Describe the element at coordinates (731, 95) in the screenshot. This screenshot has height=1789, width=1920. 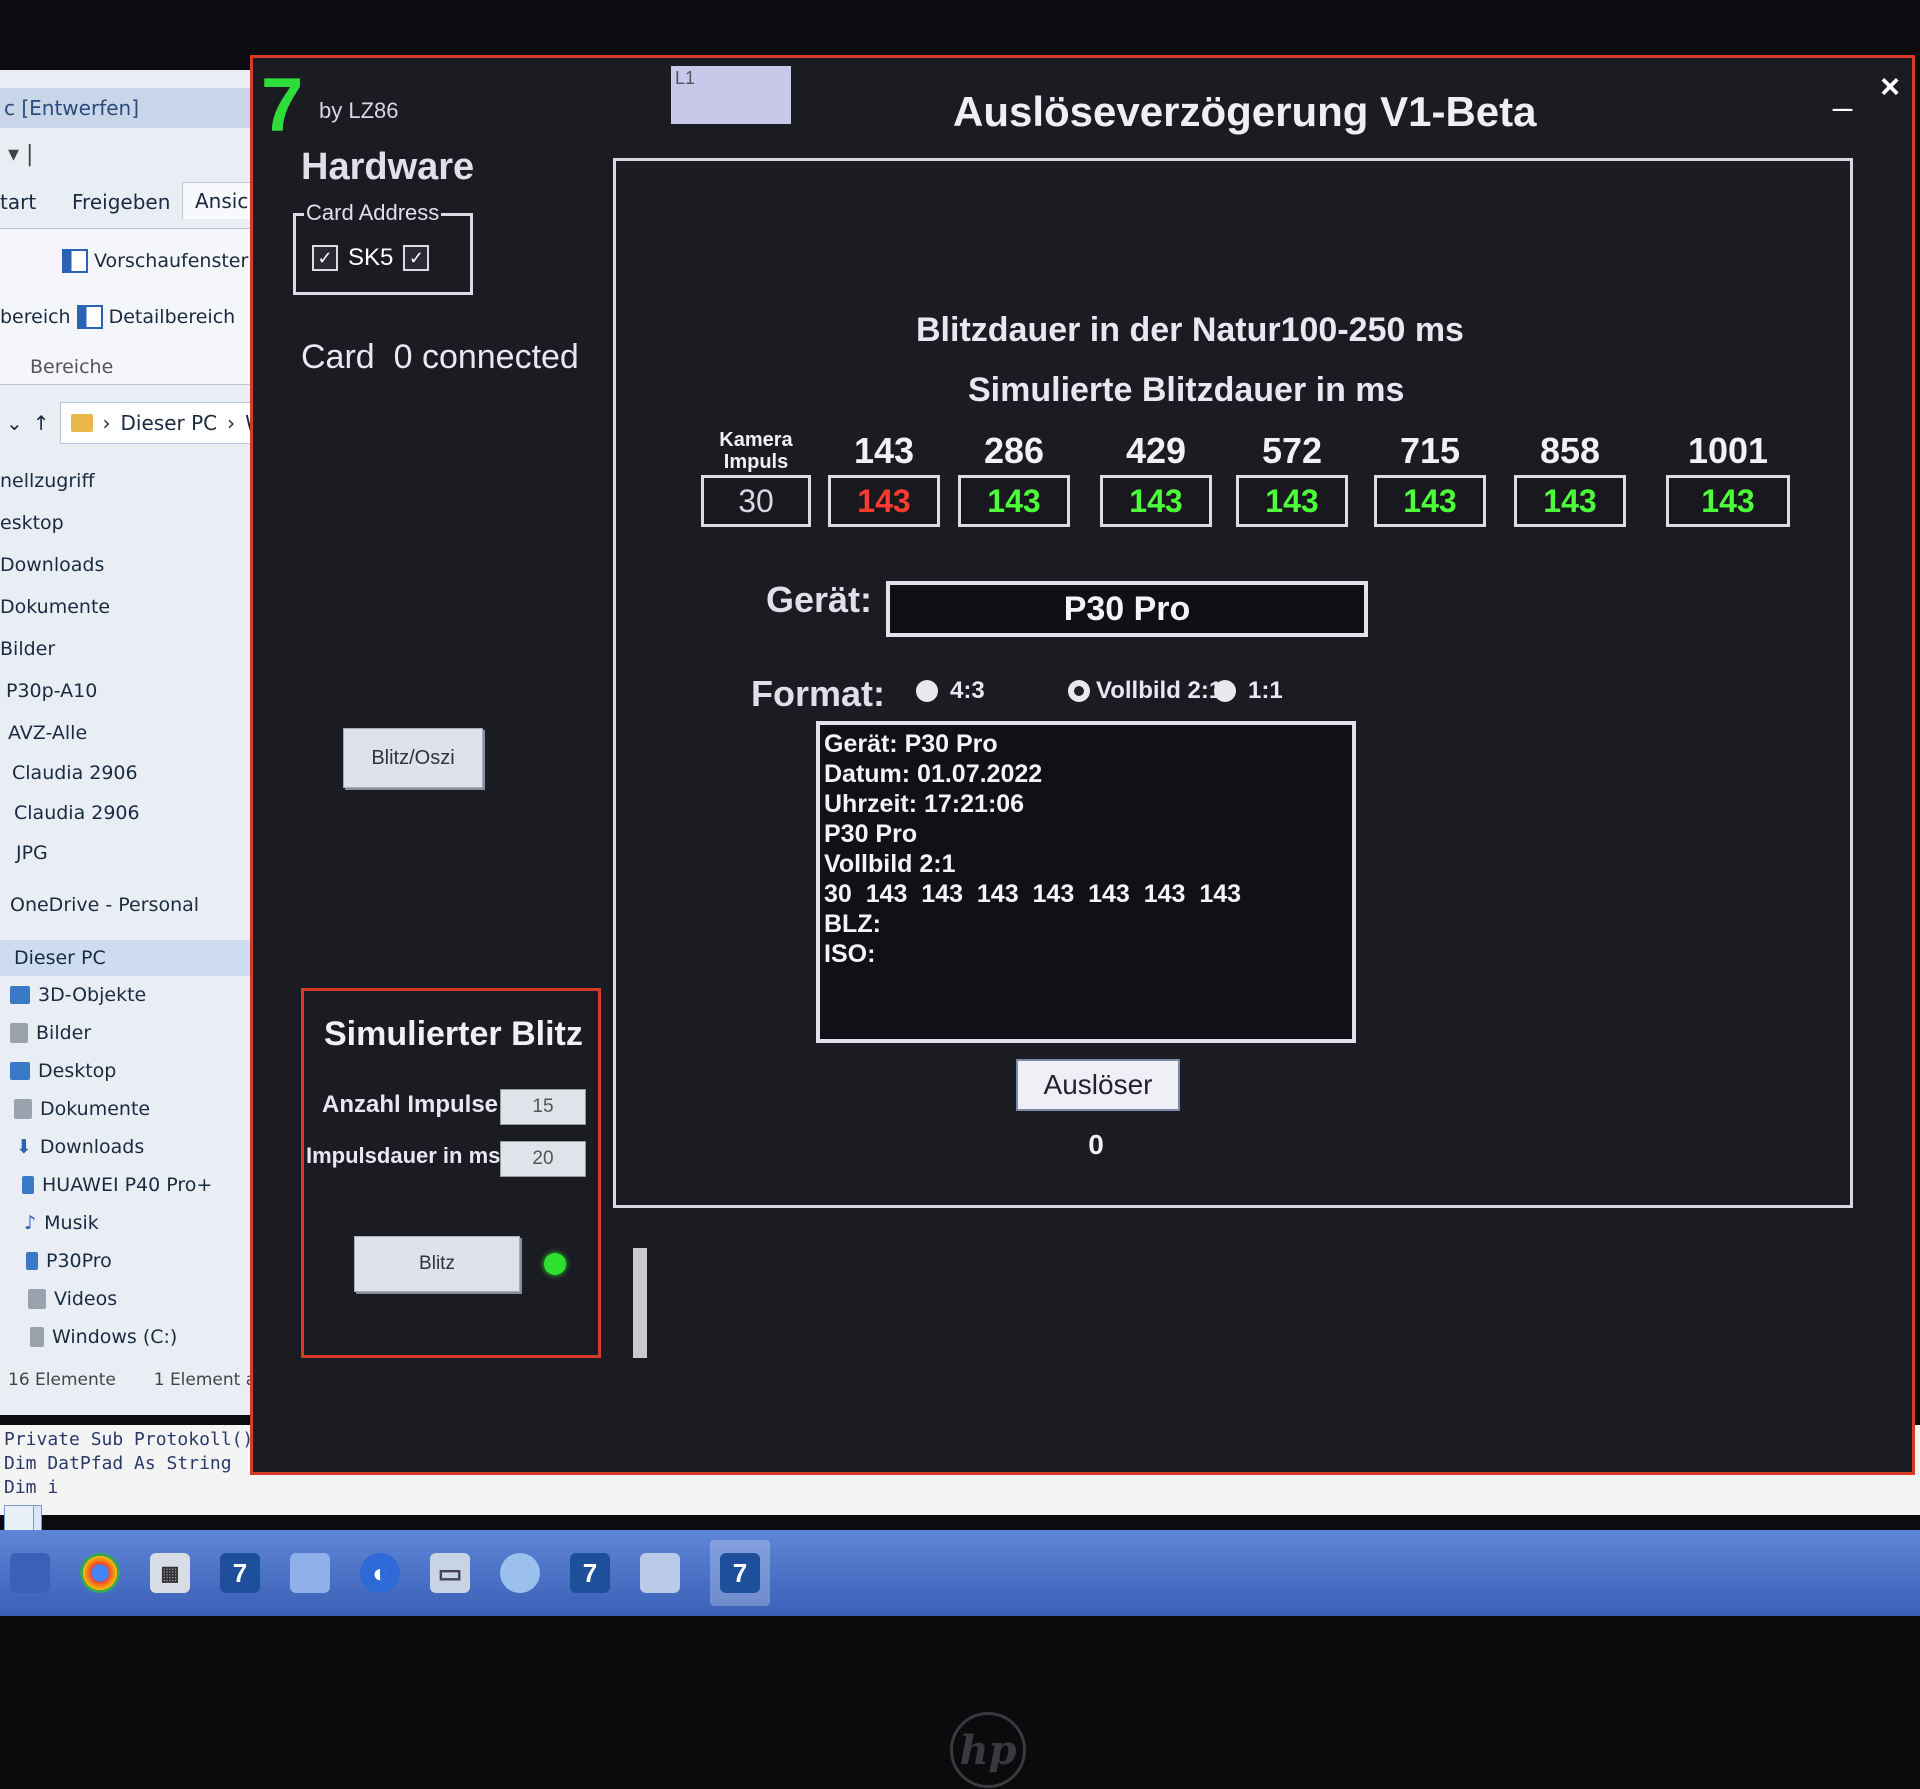
I see `l1-label-box: L1` at that location.